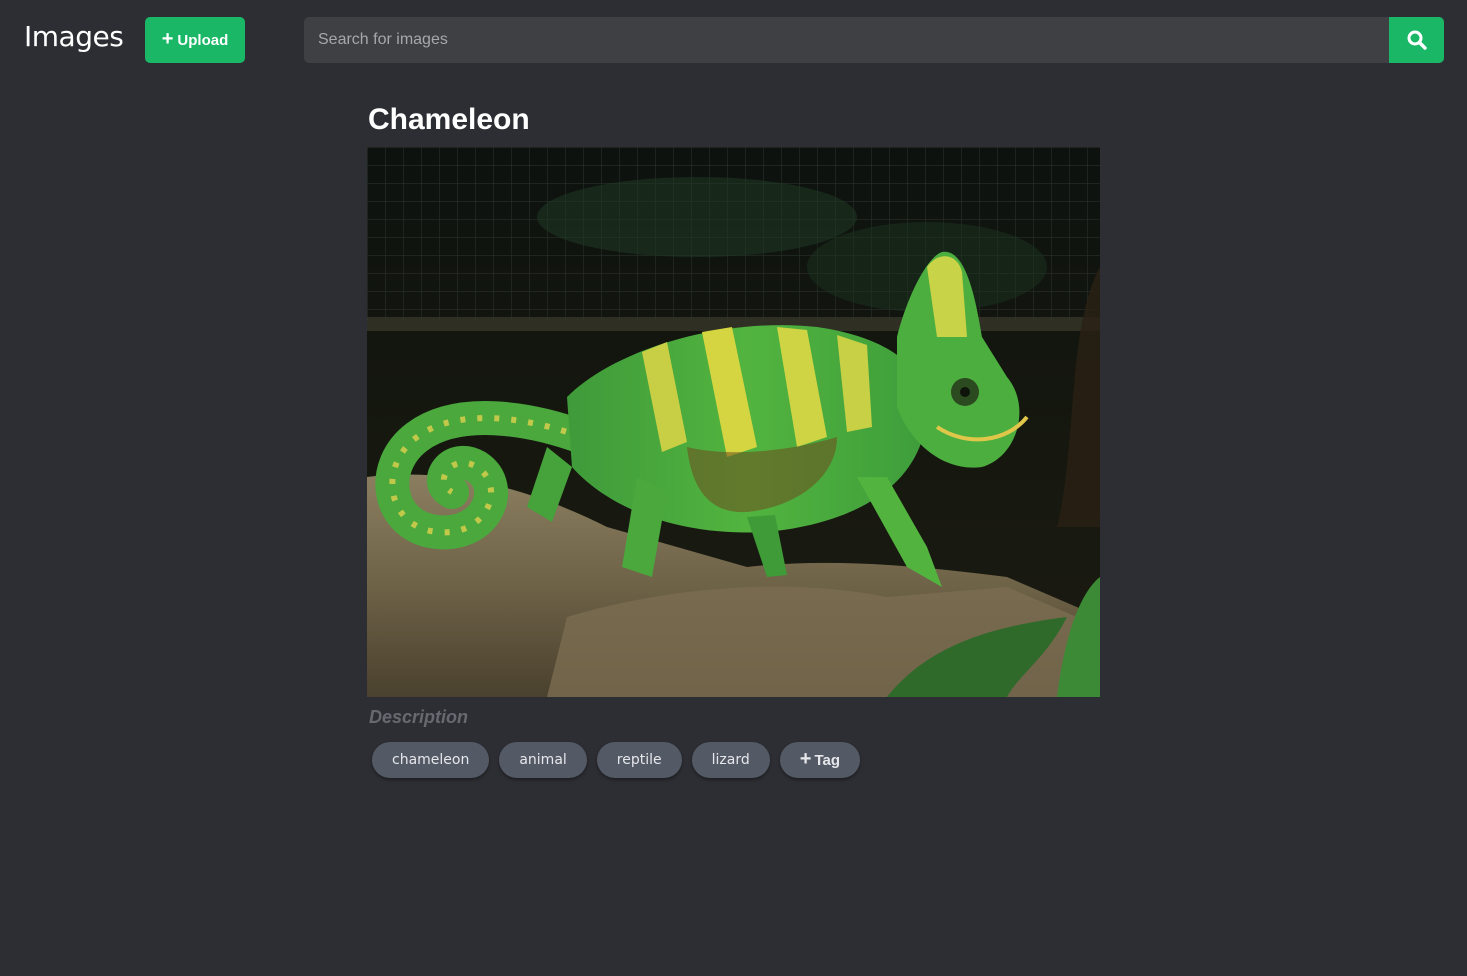  I want to click on search-button, so click(1416, 40).